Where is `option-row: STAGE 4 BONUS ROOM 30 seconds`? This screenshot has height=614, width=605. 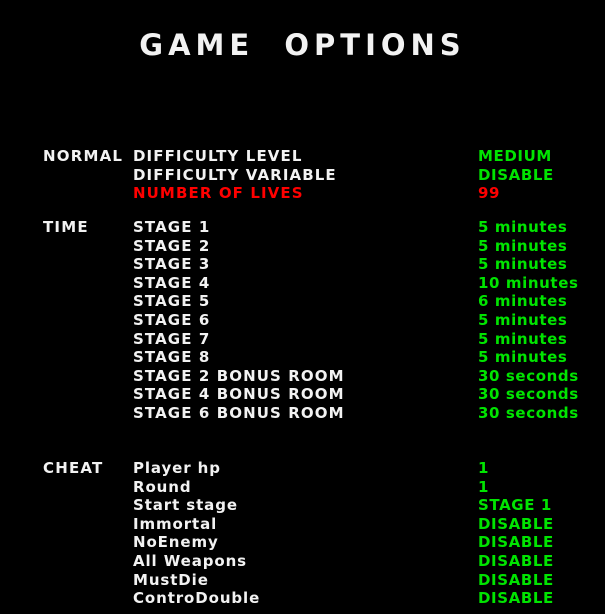 option-row: STAGE 4 BONUS ROOM 30 seconds is located at coordinates (302, 394).